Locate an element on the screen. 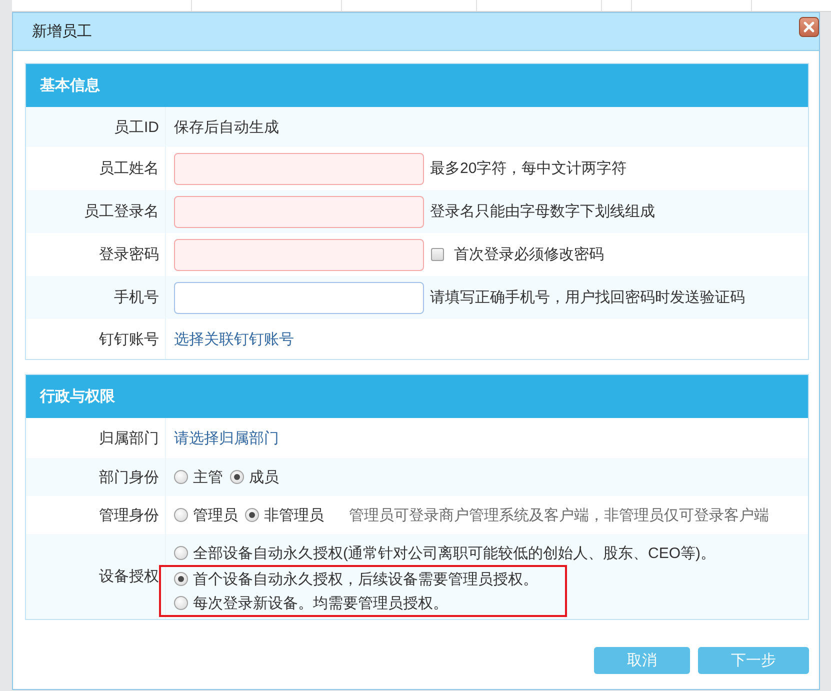  close-button is located at coordinates (809, 27).